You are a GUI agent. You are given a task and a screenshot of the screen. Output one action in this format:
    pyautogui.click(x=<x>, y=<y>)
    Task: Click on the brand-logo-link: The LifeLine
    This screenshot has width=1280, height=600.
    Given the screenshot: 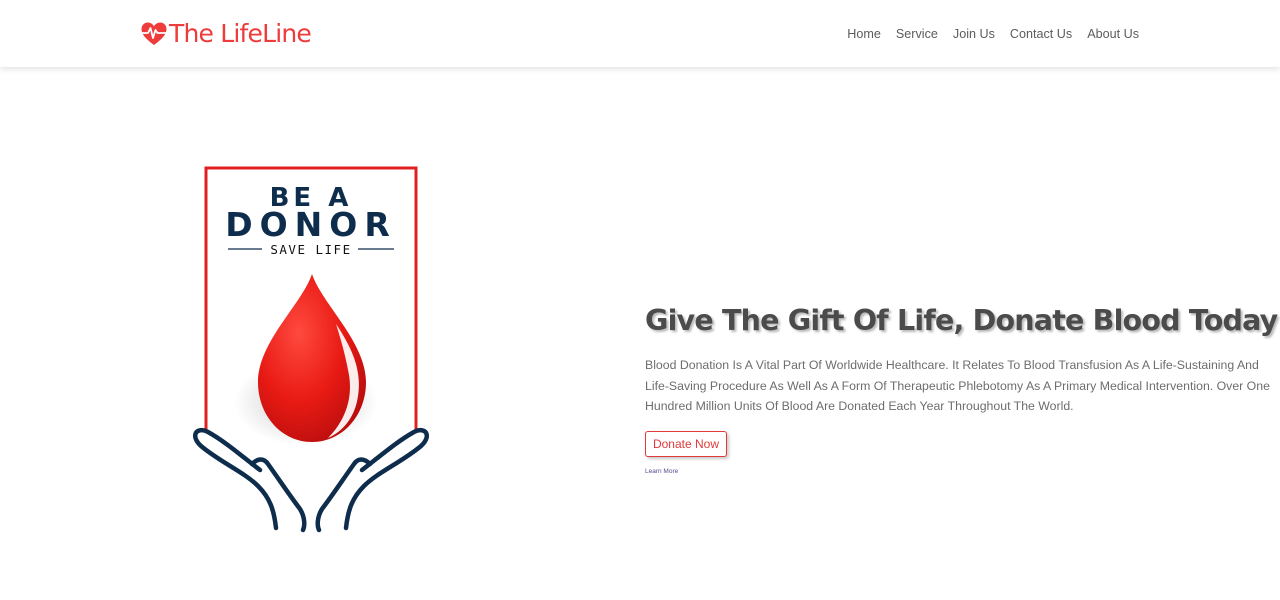 What is the action you would take?
    pyautogui.click(x=226, y=34)
    